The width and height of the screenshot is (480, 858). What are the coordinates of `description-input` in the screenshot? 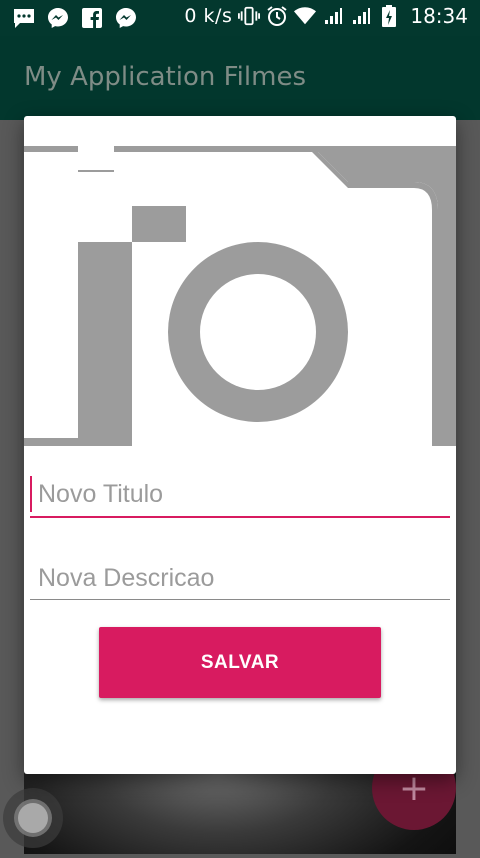 It's located at (240, 578).